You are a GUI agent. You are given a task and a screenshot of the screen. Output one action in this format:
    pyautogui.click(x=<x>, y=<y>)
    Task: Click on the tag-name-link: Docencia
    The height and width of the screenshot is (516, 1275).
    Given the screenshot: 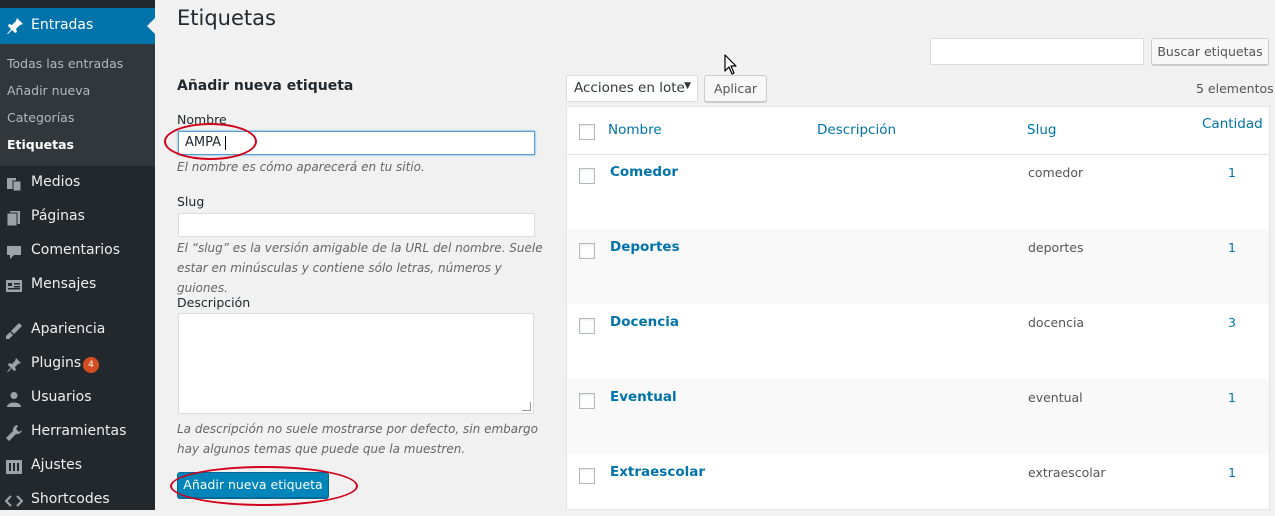 What is the action you would take?
    pyautogui.click(x=644, y=322)
    